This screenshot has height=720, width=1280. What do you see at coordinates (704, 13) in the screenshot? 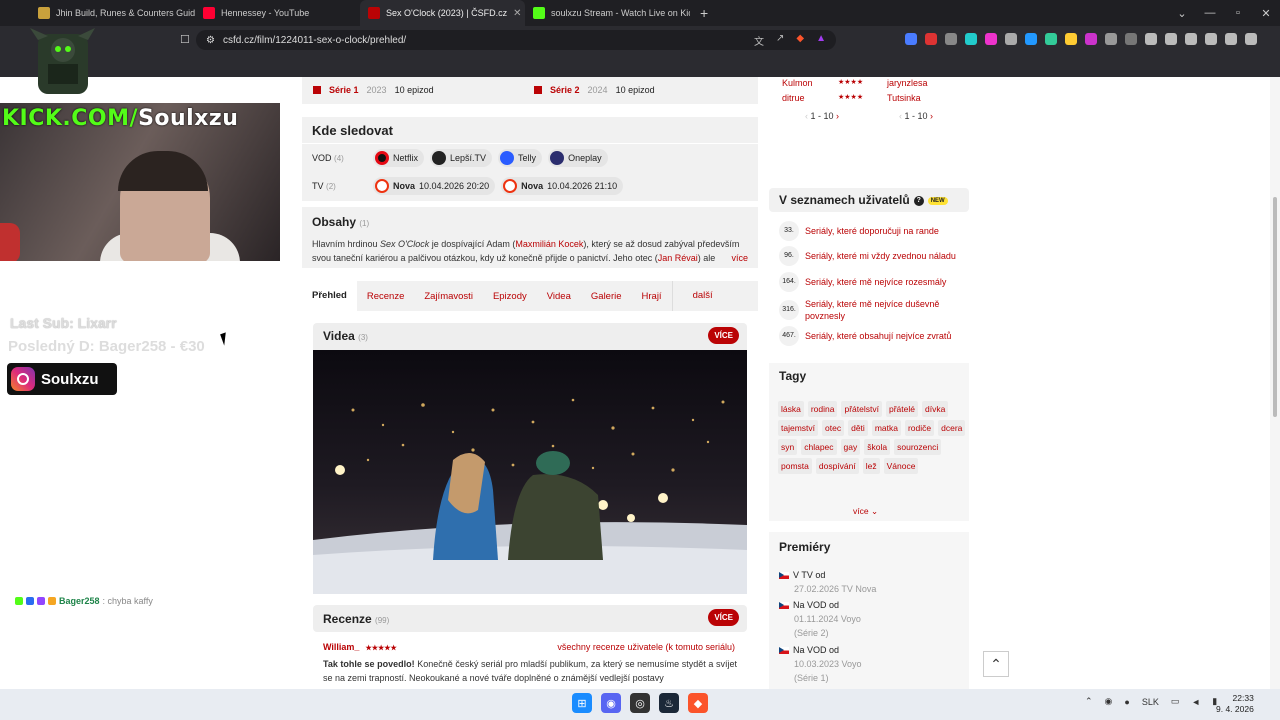
I see `new-tab-button: +` at bounding box center [704, 13].